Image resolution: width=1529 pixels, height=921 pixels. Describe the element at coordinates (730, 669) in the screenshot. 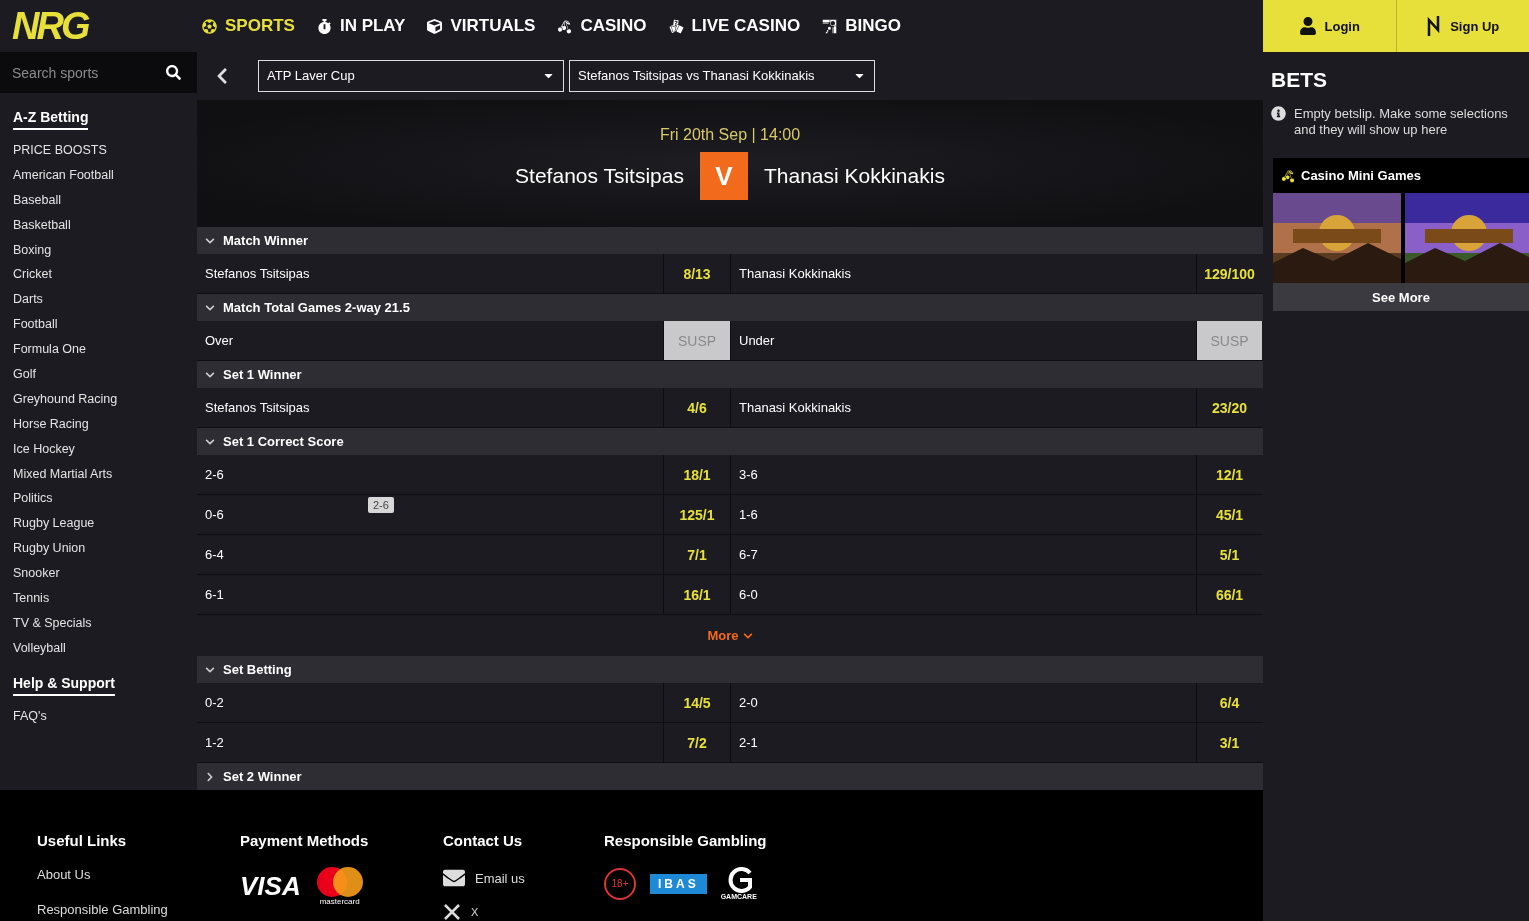

I see `market-header: Set Betting` at that location.